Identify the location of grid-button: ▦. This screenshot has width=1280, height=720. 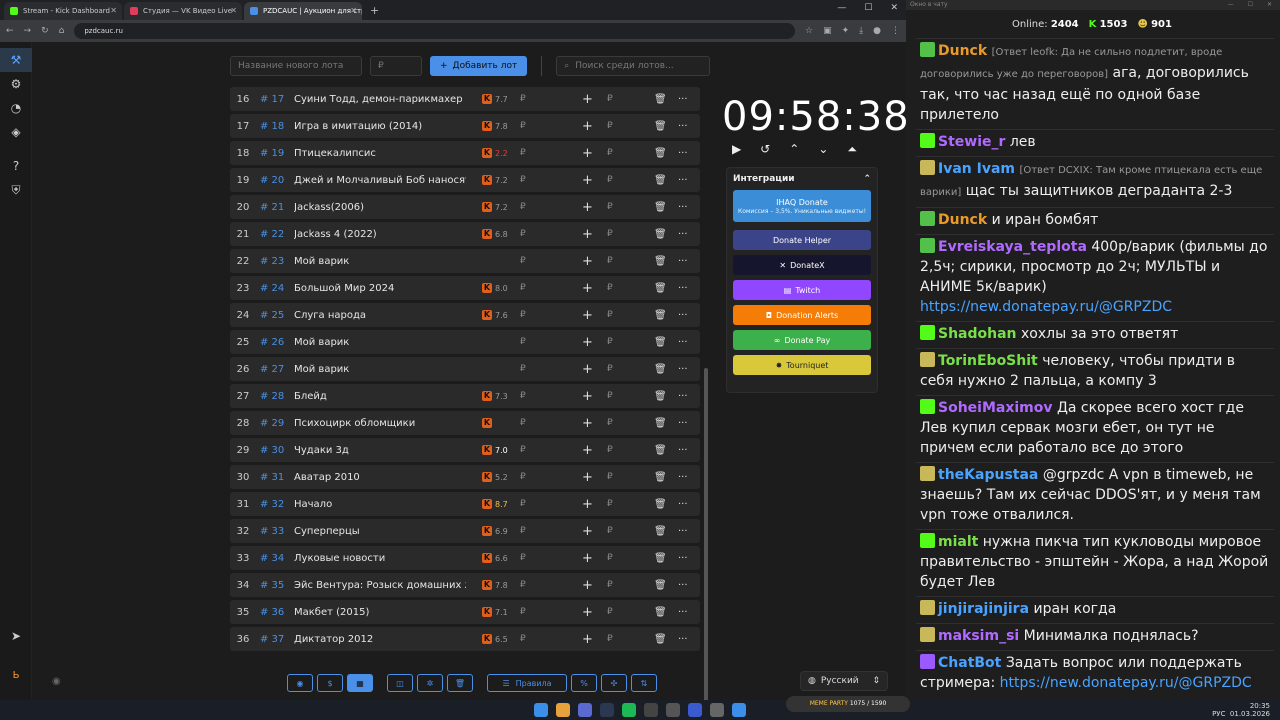
(360, 683).